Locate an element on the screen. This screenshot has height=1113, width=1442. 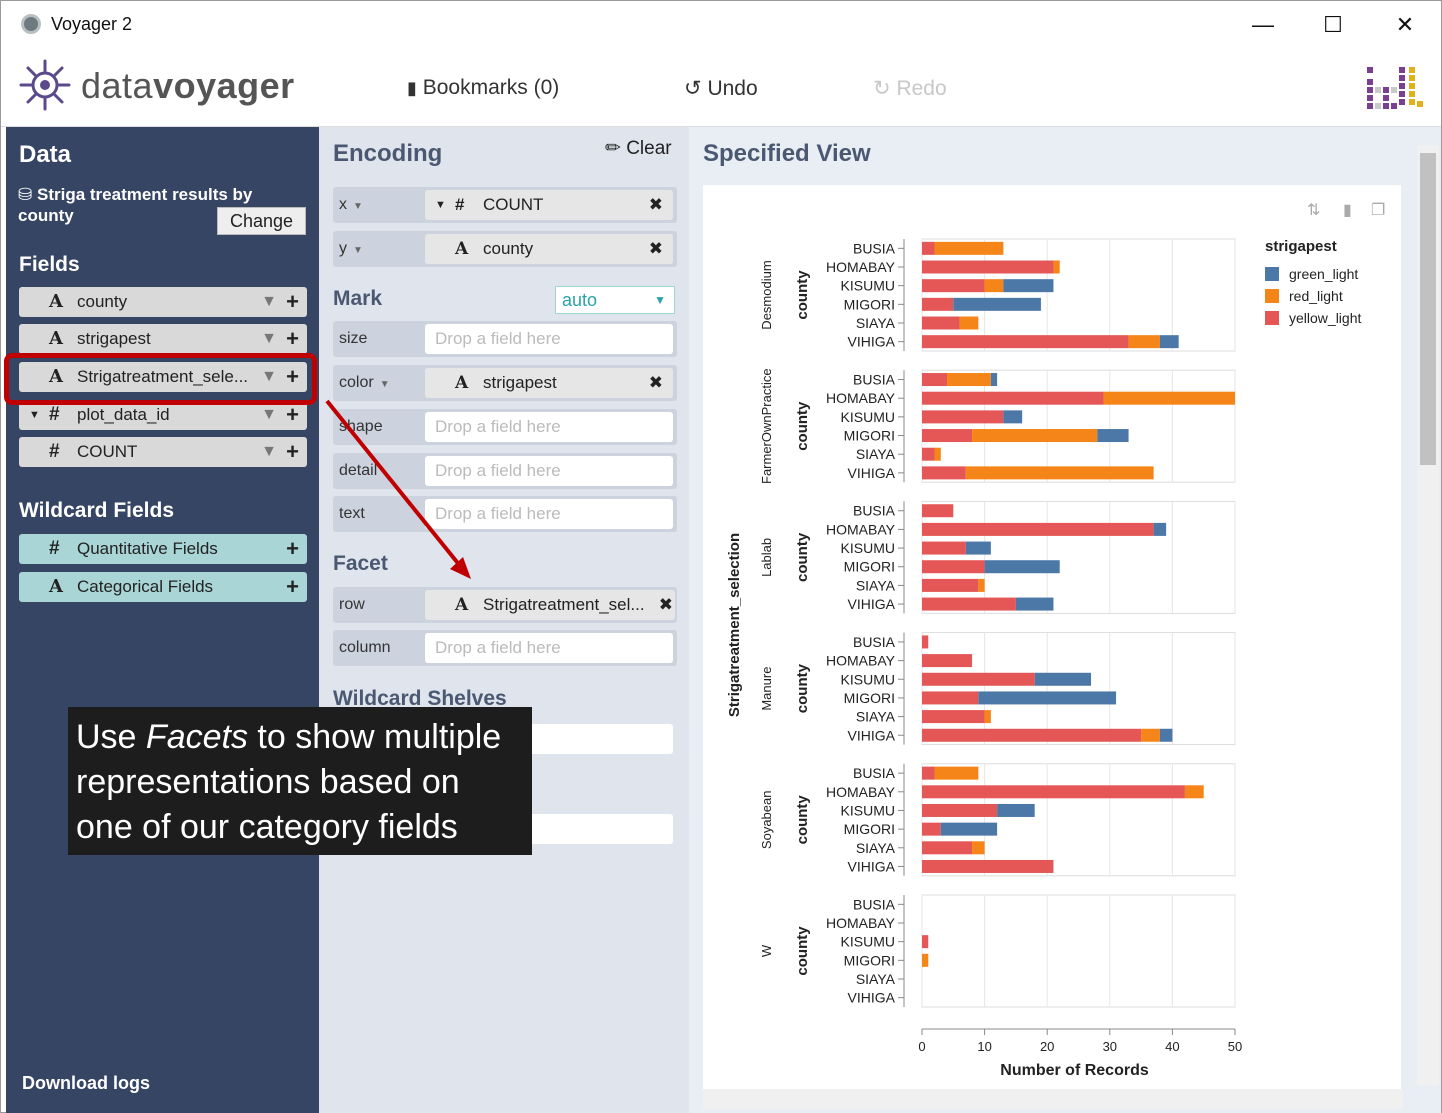
shelf-x: x ▼ ▼ # COUNT ✖ is located at coordinates (505, 205).